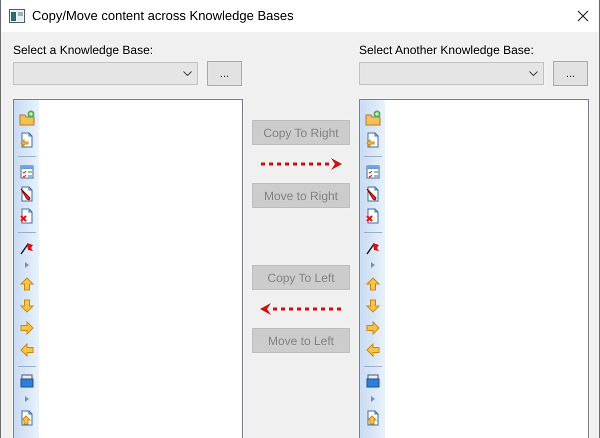 The width and height of the screenshot is (600, 438). Describe the element at coordinates (301, 309) in the screenshot. I see `left-arrow-icon` at that location.